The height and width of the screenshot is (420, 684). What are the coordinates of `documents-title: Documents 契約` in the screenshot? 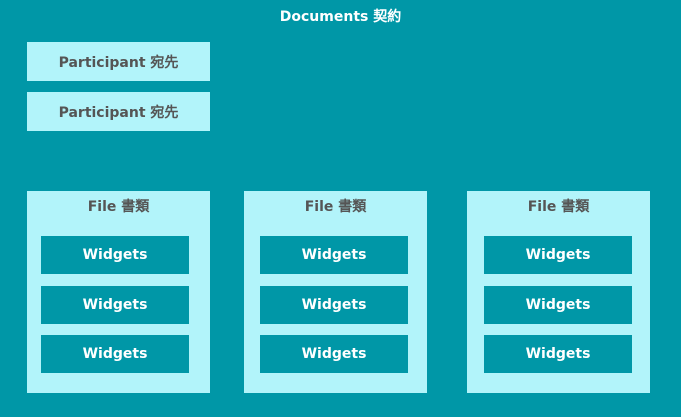 It's located at (340, 17).